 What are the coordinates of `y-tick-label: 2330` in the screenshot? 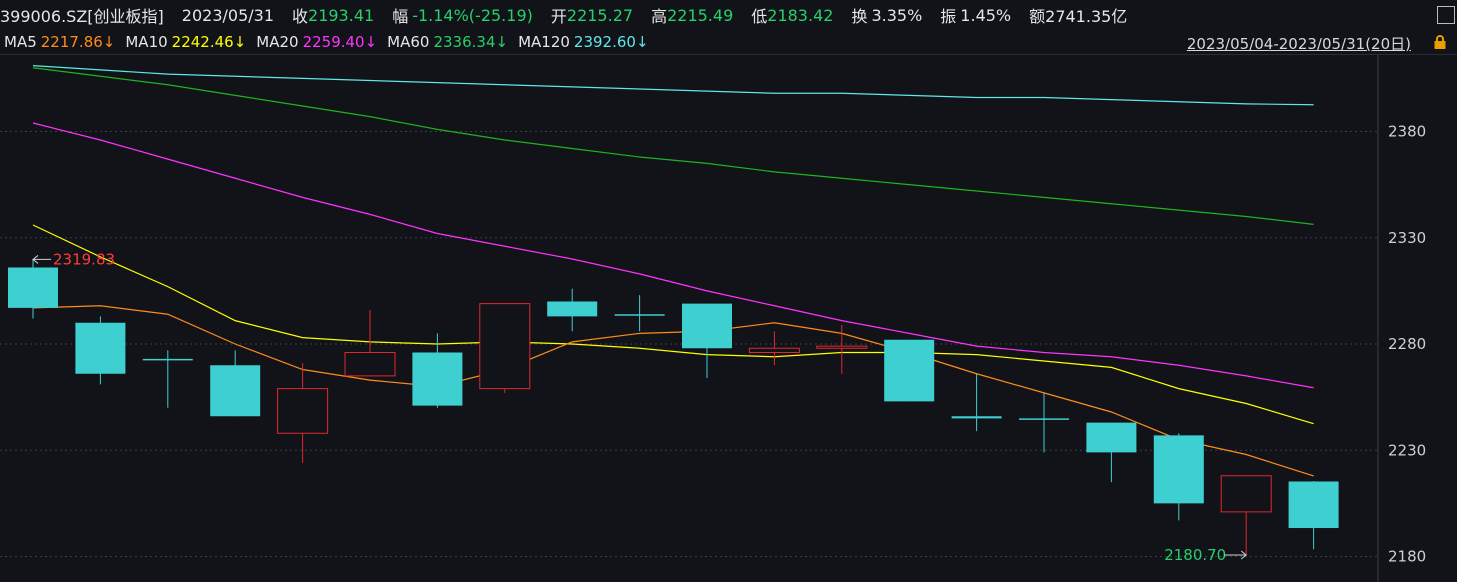 It's located at (1407, 238).